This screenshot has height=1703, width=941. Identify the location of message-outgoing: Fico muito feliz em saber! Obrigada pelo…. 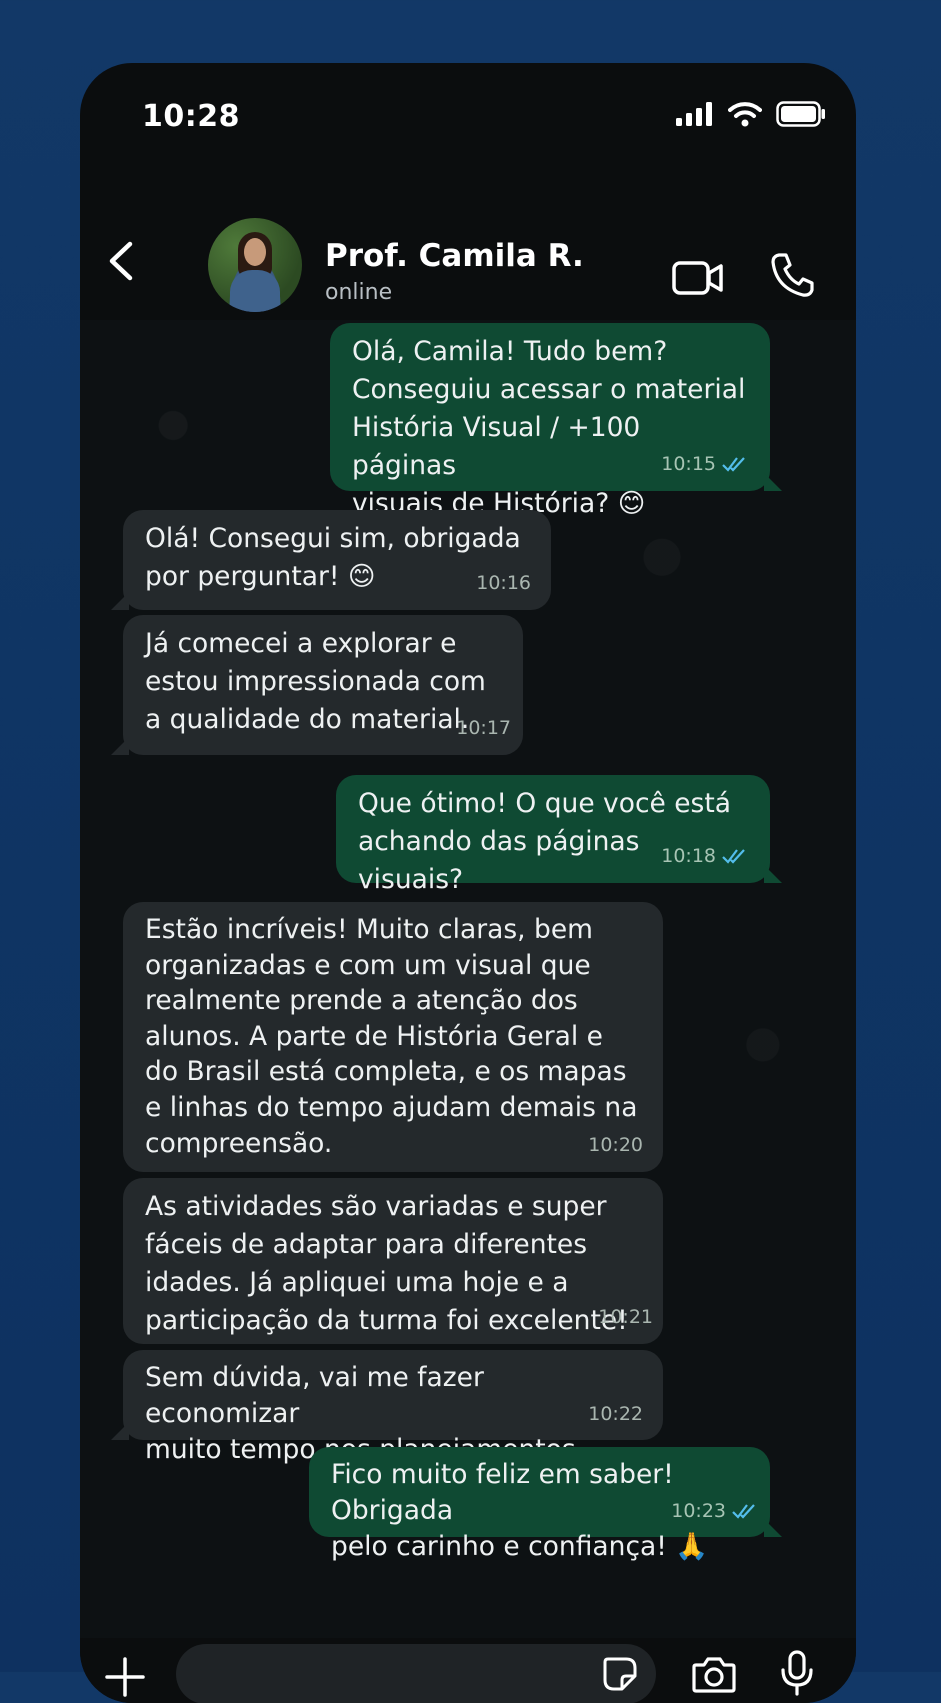
(545, 1504).